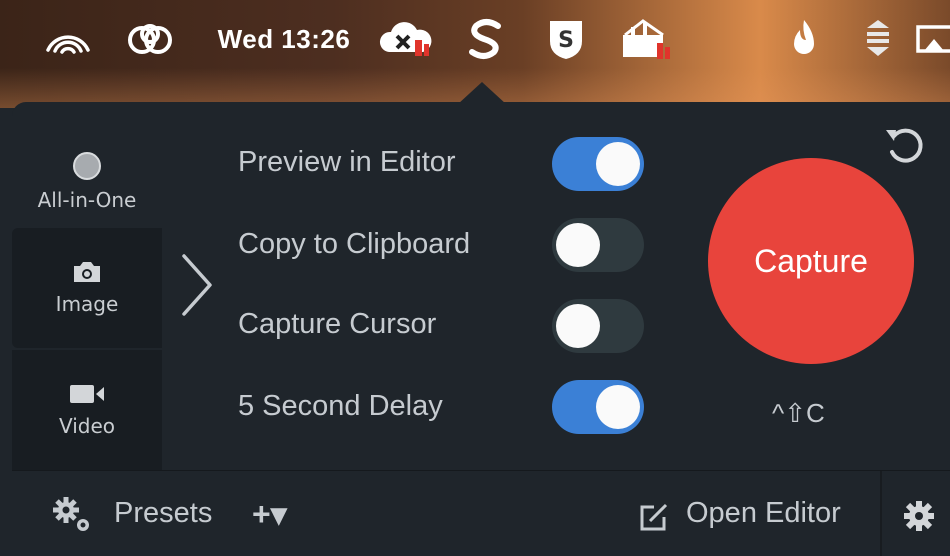 The height and width of the screenshot is (556, 950). I want to click on capture-button: Capture, so click(811, 261).